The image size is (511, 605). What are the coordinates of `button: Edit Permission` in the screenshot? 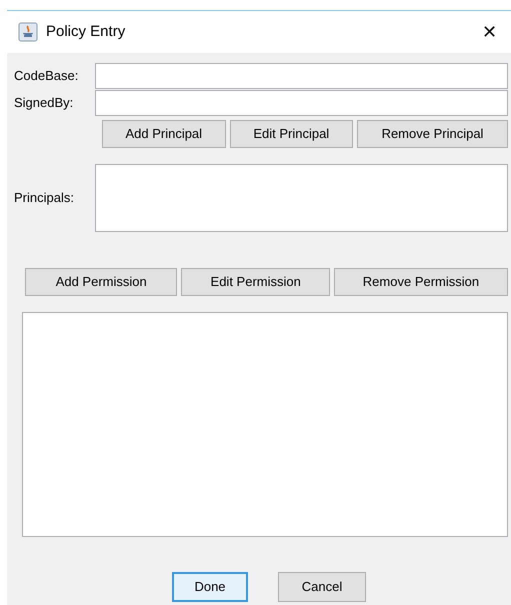 It's located at (255, 282).